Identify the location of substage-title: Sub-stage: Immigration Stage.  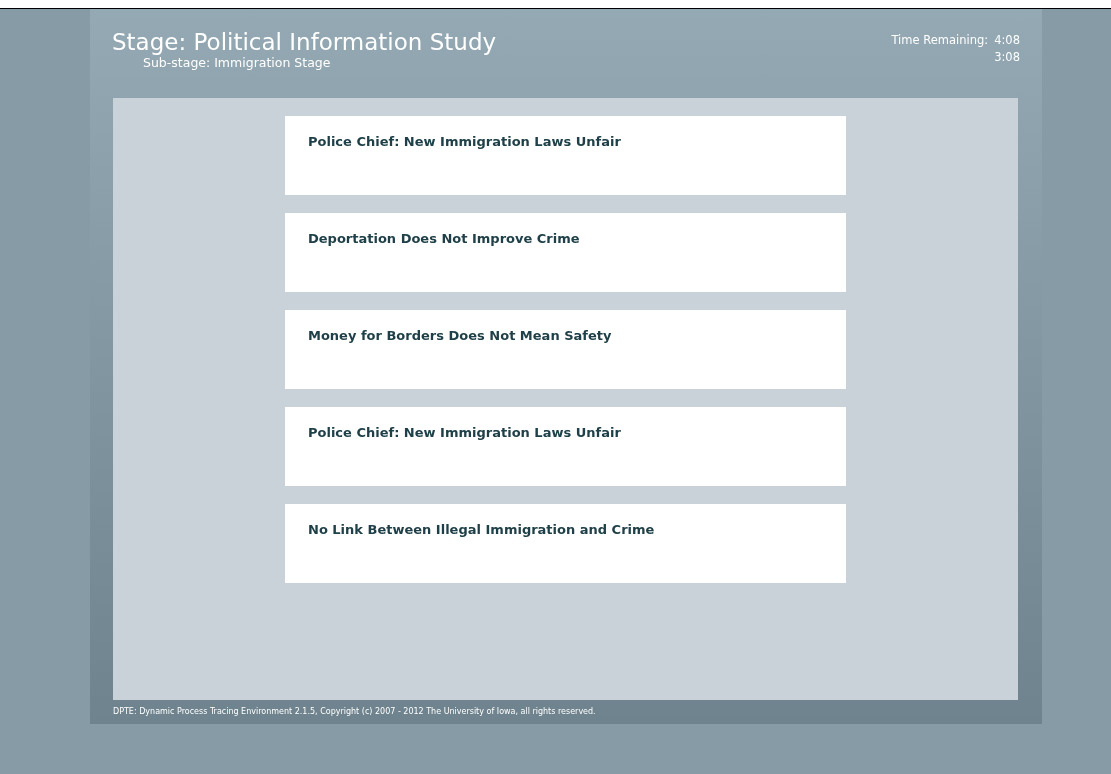
(237, 63).